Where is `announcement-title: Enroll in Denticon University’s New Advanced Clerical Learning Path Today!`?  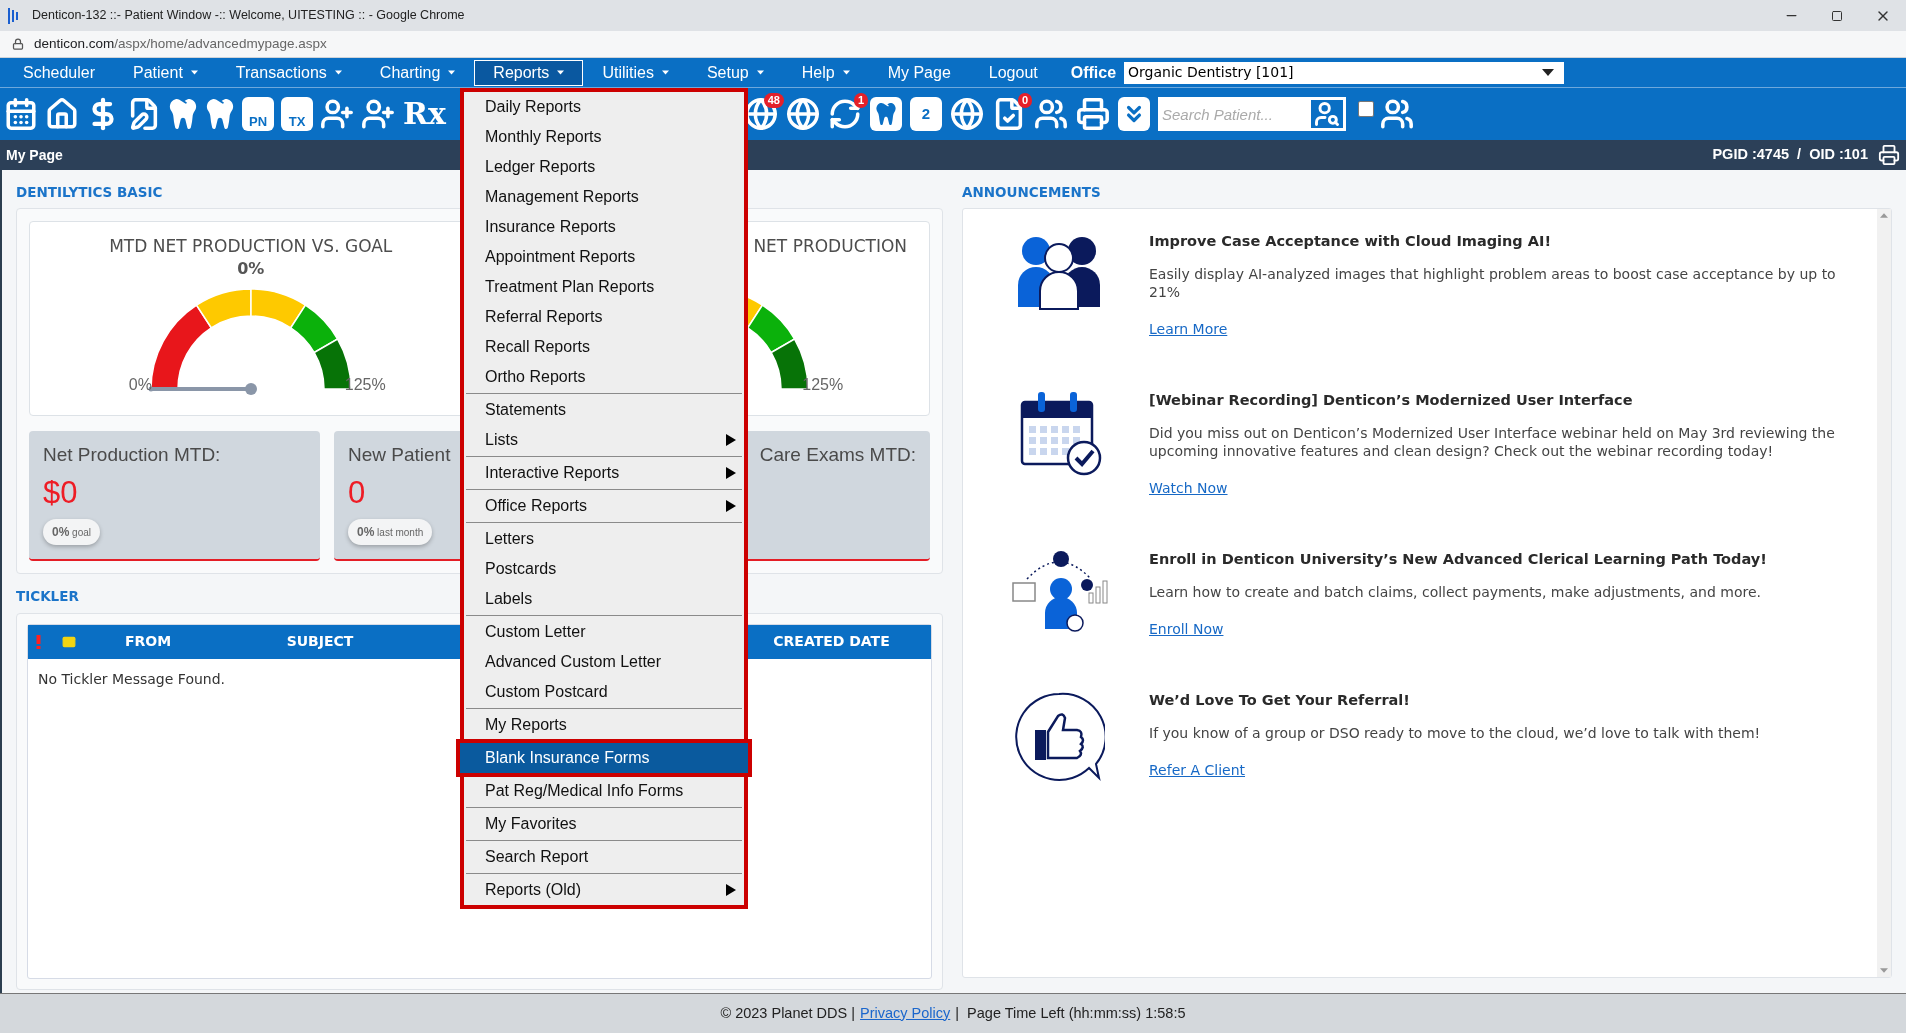
announcement-title: Enroll in Denticon University’s New Advanced Clerical Learning Path Today! is located at coordinates (1458, 560).